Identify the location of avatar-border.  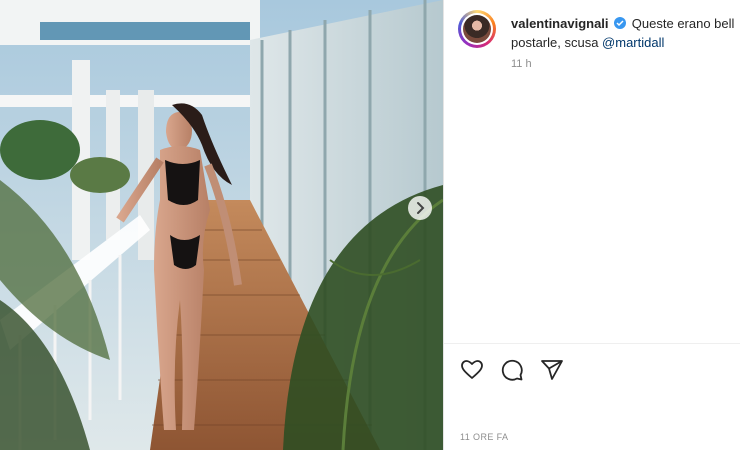
(477, 29).